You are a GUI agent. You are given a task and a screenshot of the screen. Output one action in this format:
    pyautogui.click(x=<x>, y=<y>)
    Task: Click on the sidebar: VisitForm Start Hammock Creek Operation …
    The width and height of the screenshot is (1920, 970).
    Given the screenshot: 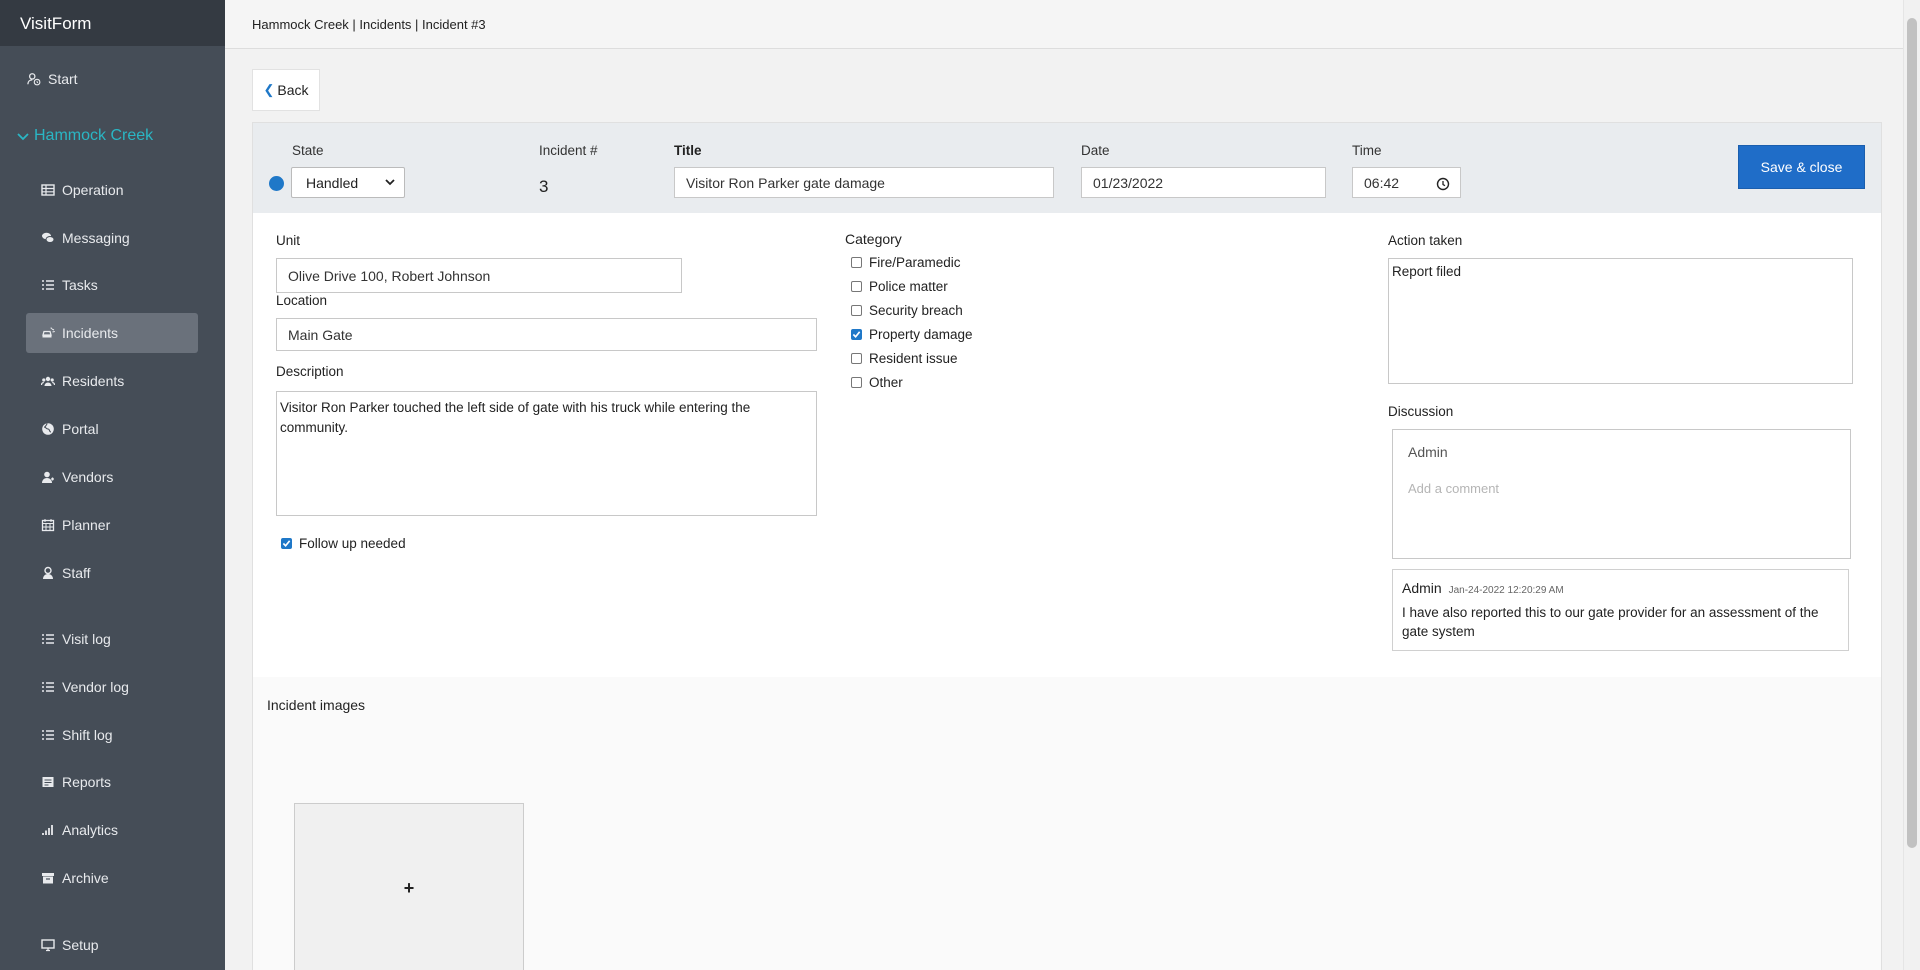 What is the action you would take?
    pyautogui.click(x=112, y=485)
    